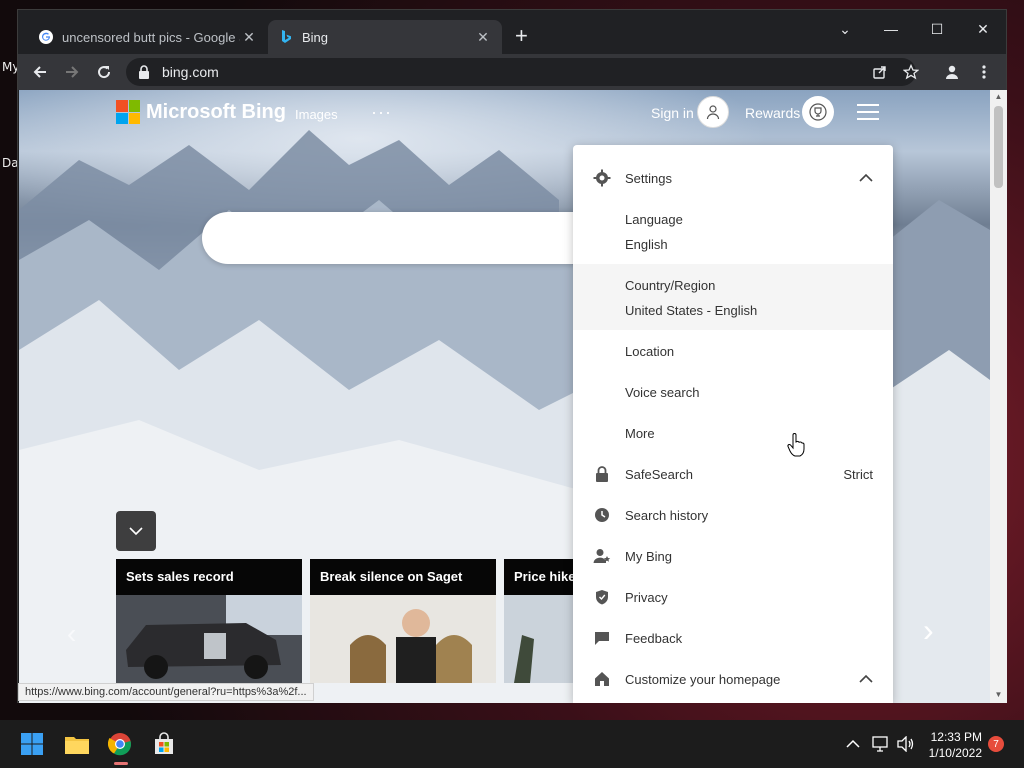 This screenshot has height=768, width=1024. I want to click on gear-icon, so click(602, 178).